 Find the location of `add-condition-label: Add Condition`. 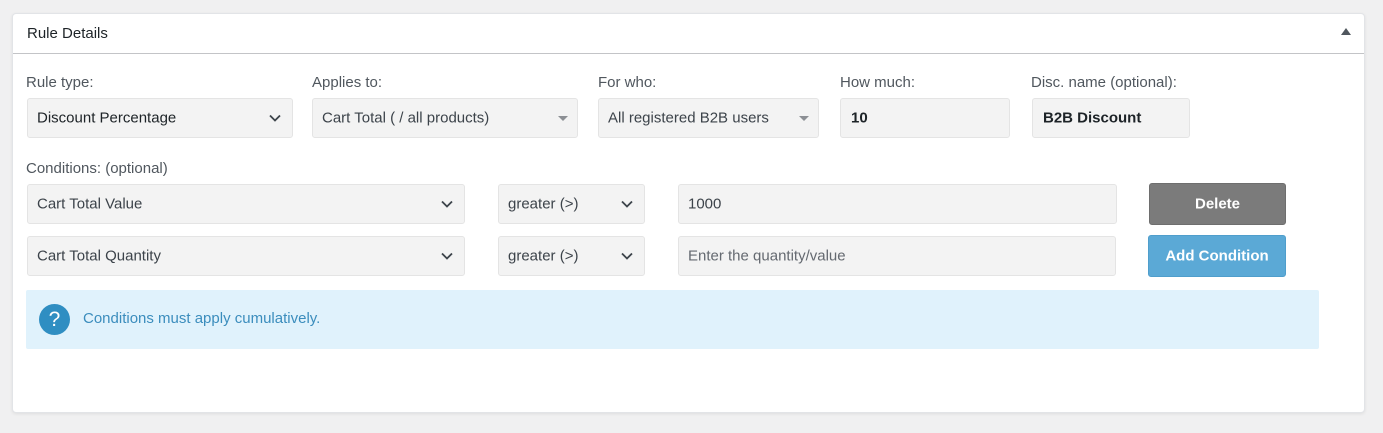

add-condition-label: Add Condition is located at coordinates (1217, 256).